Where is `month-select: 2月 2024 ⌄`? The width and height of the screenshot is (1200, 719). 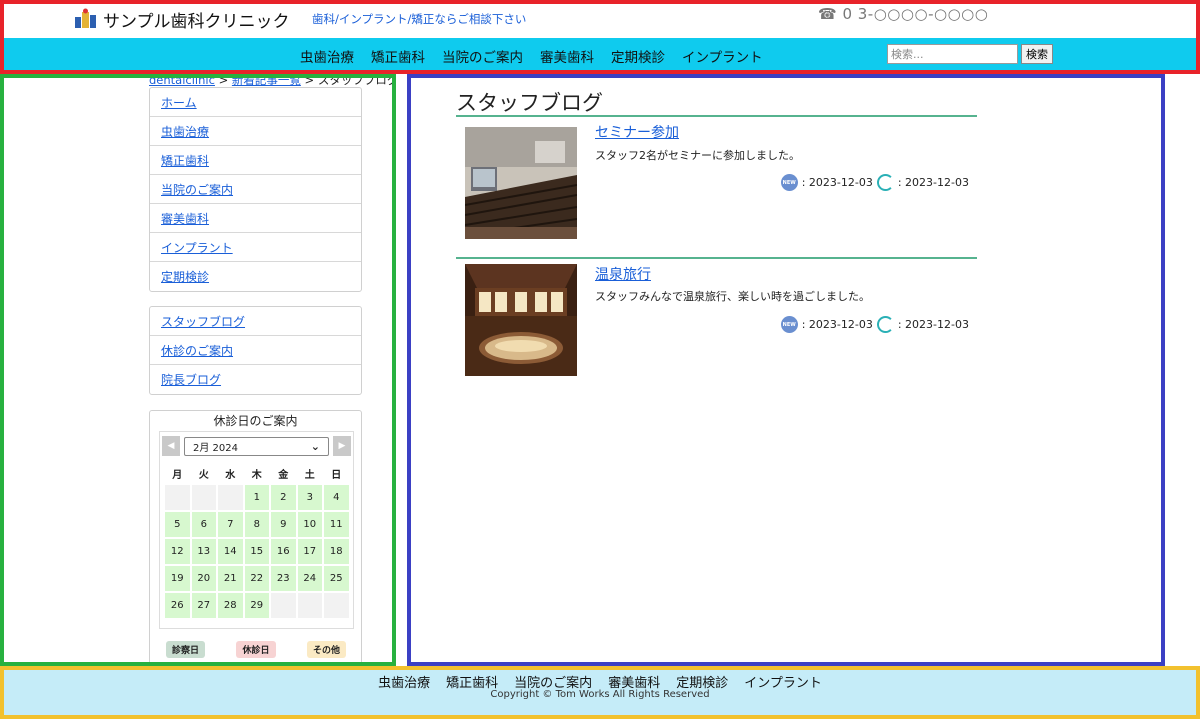
month-select: 2月 2024 ⌄ is located at coordinates (256, 446).